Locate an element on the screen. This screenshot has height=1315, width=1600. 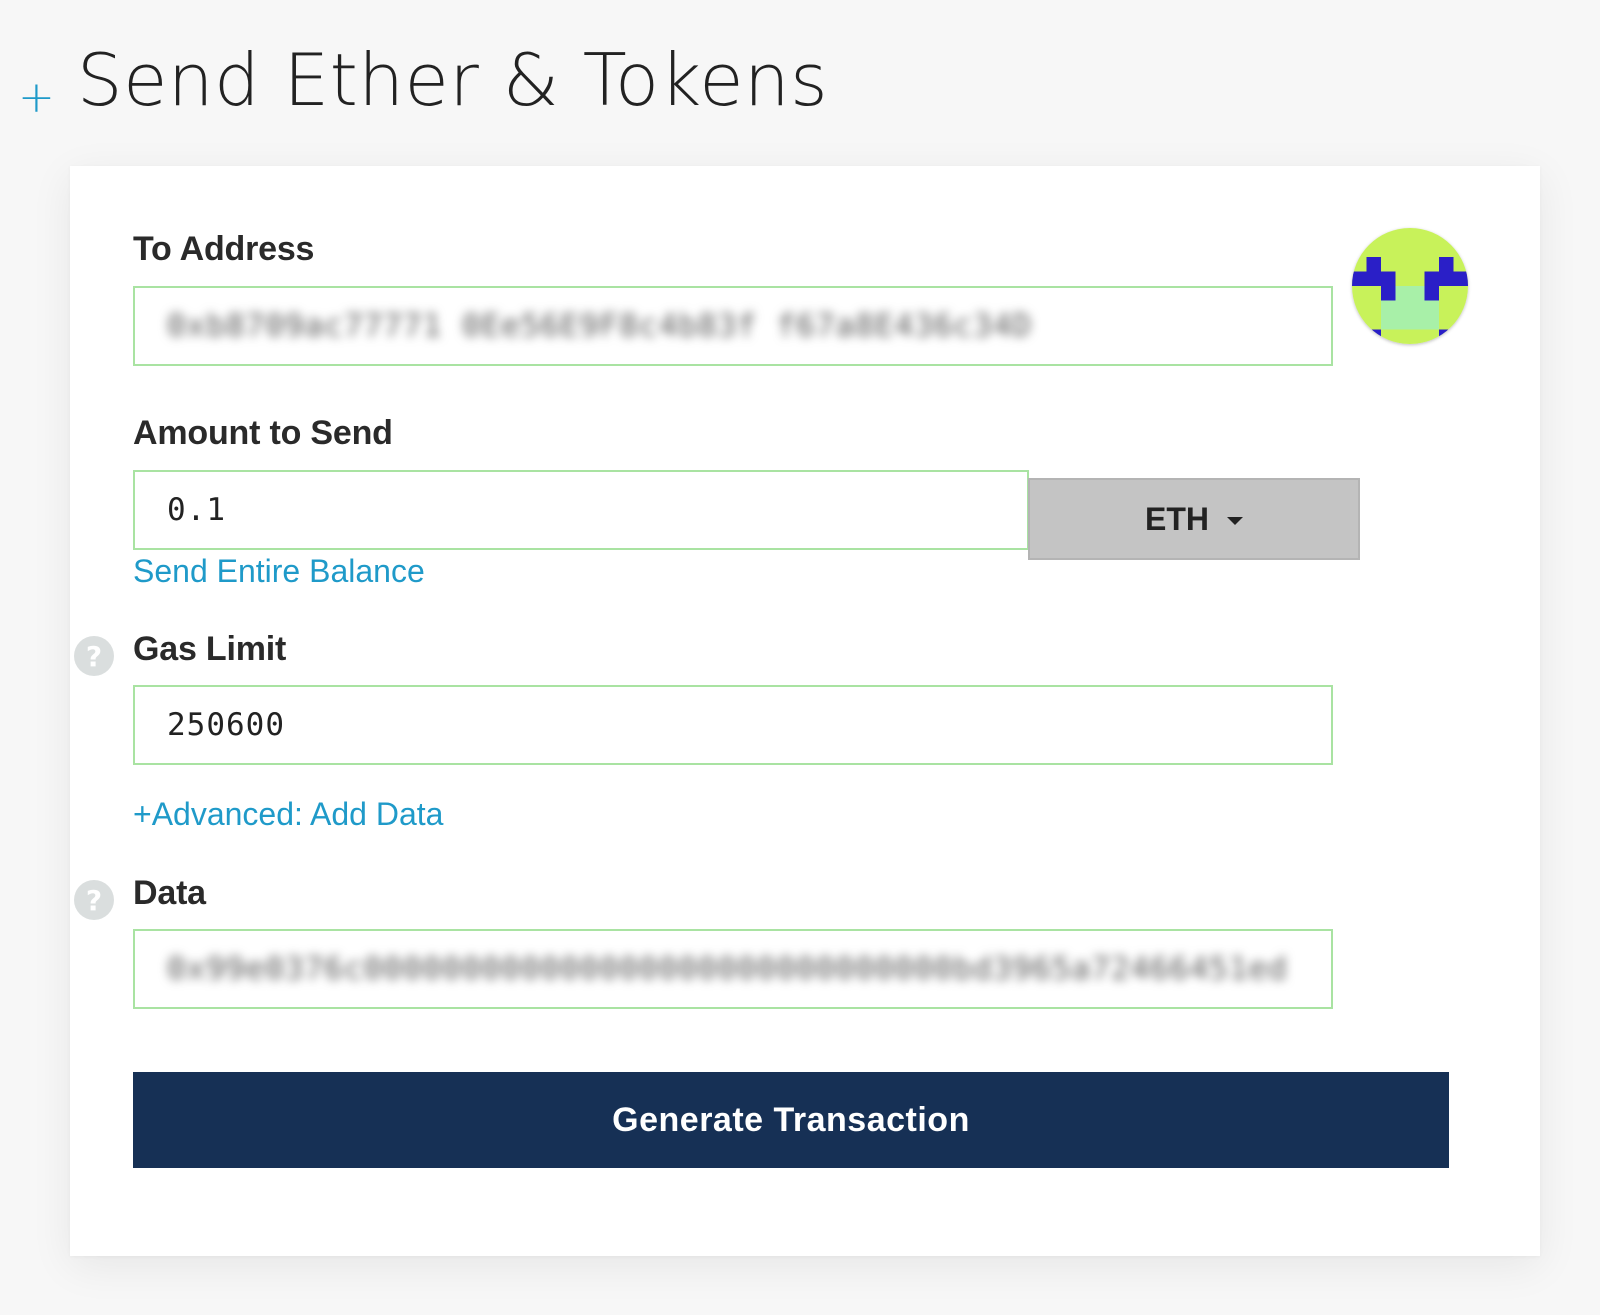
send-entire-balance-link: Send Entire Balance is located at coordinates (279, 571).